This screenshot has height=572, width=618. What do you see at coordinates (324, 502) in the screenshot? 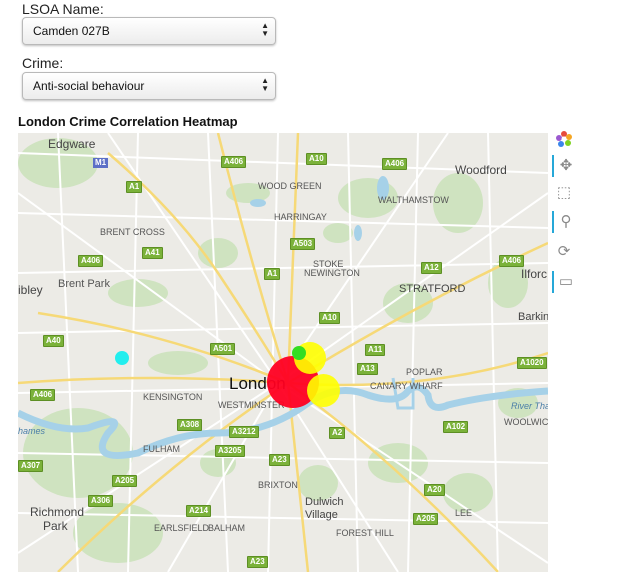
I see `place-label: Dulwich` at bounding box center [324, 502].